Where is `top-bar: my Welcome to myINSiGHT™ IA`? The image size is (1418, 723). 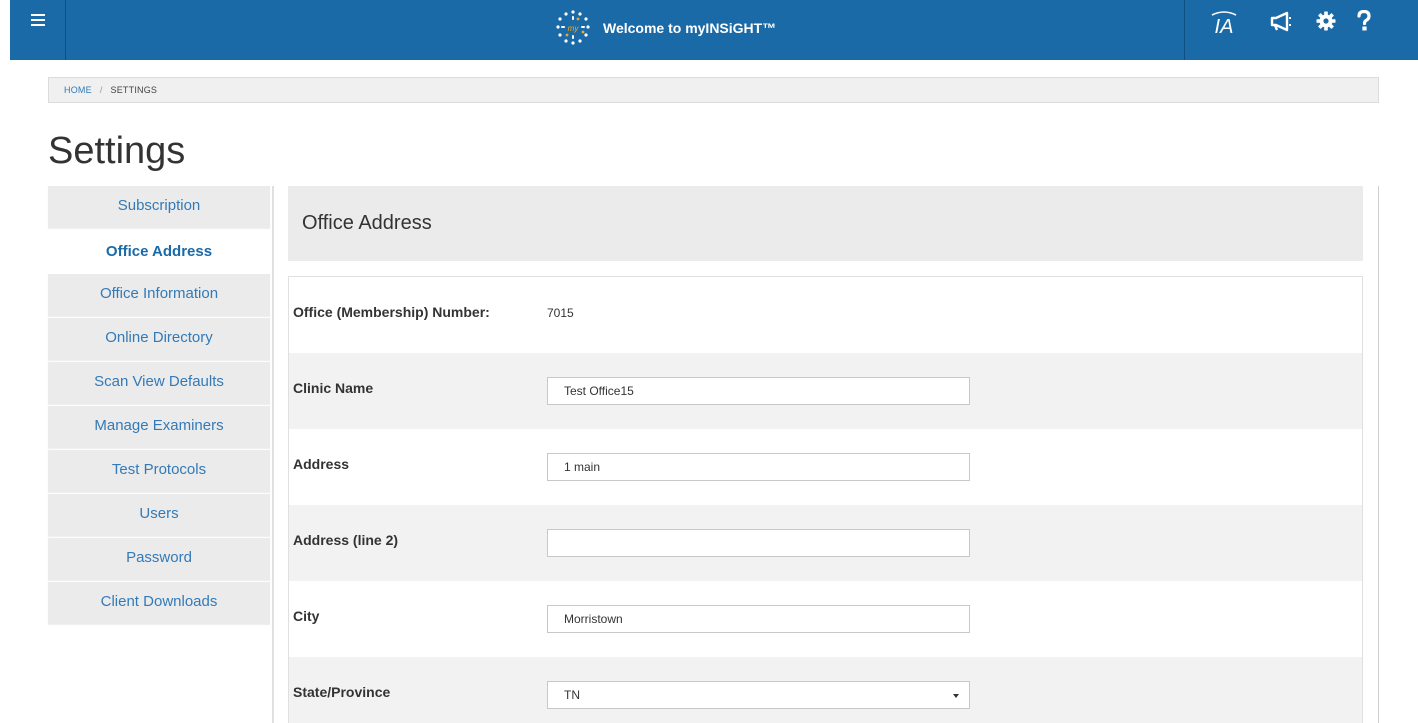
top-bar: my Welcome to myINSiGHT™ IA is located at coordinates (714, 30).